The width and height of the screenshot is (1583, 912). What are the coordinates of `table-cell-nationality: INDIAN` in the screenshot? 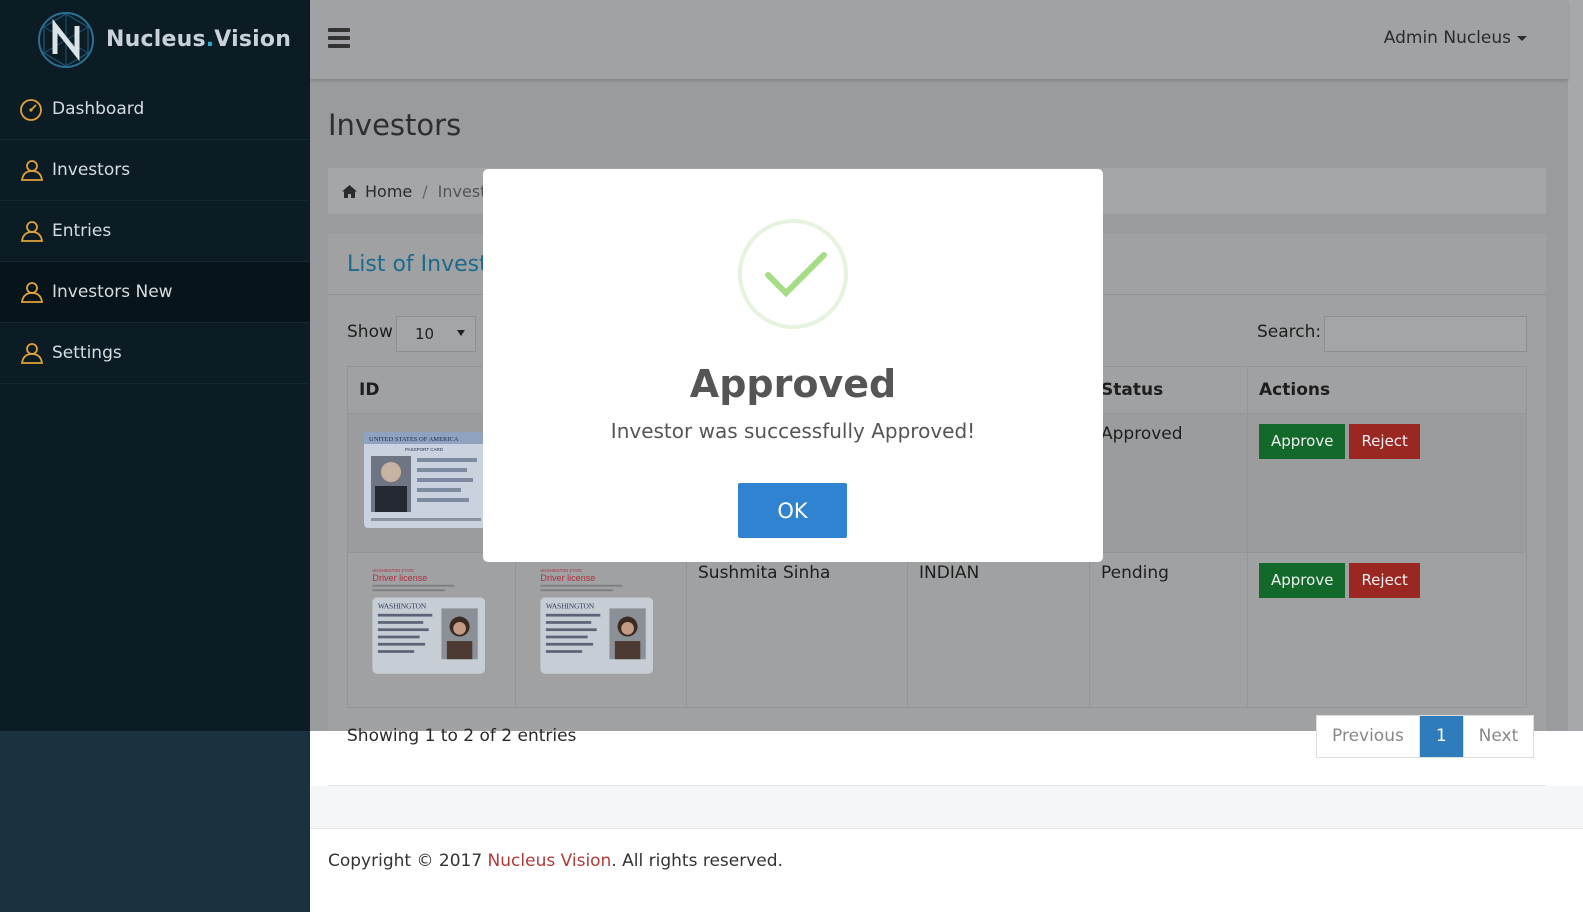 It's located at (998, 630).